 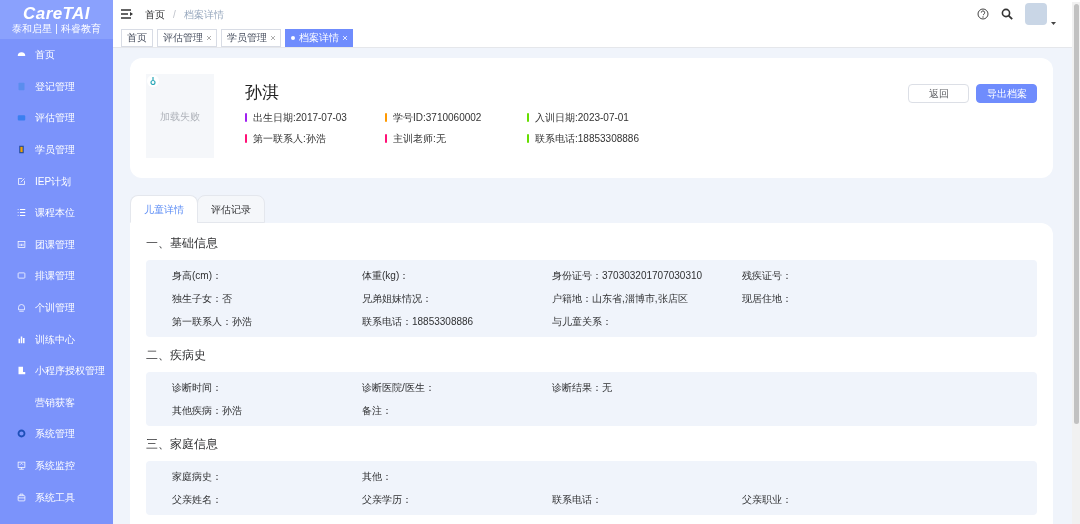 What do you see at coordinates (155, 14) in the screenshot?
I see `breadcrumb-item: 首页` at bounding box center [155, 14].